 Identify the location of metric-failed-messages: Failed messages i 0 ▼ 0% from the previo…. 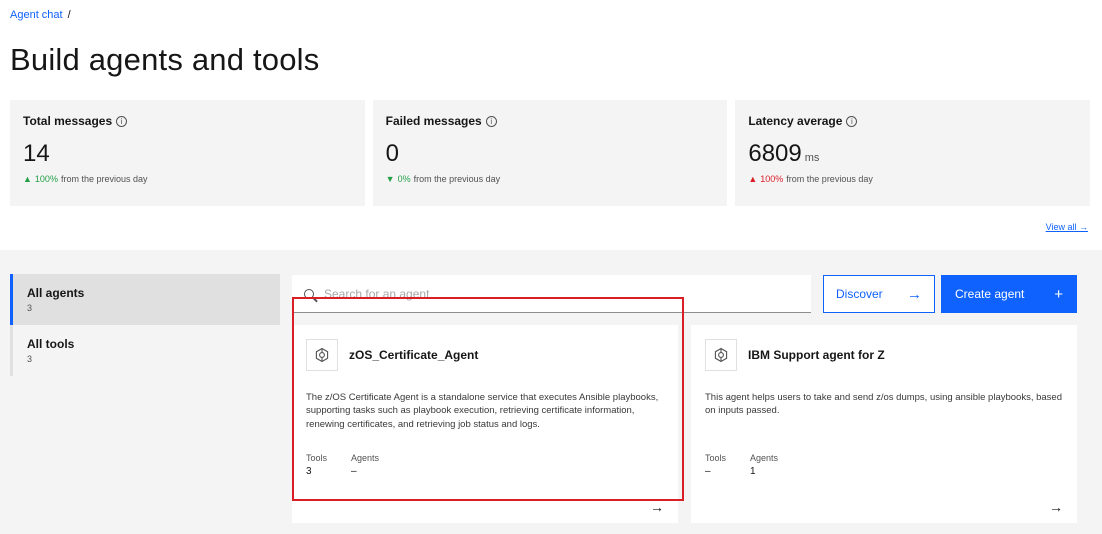
(550, 153).